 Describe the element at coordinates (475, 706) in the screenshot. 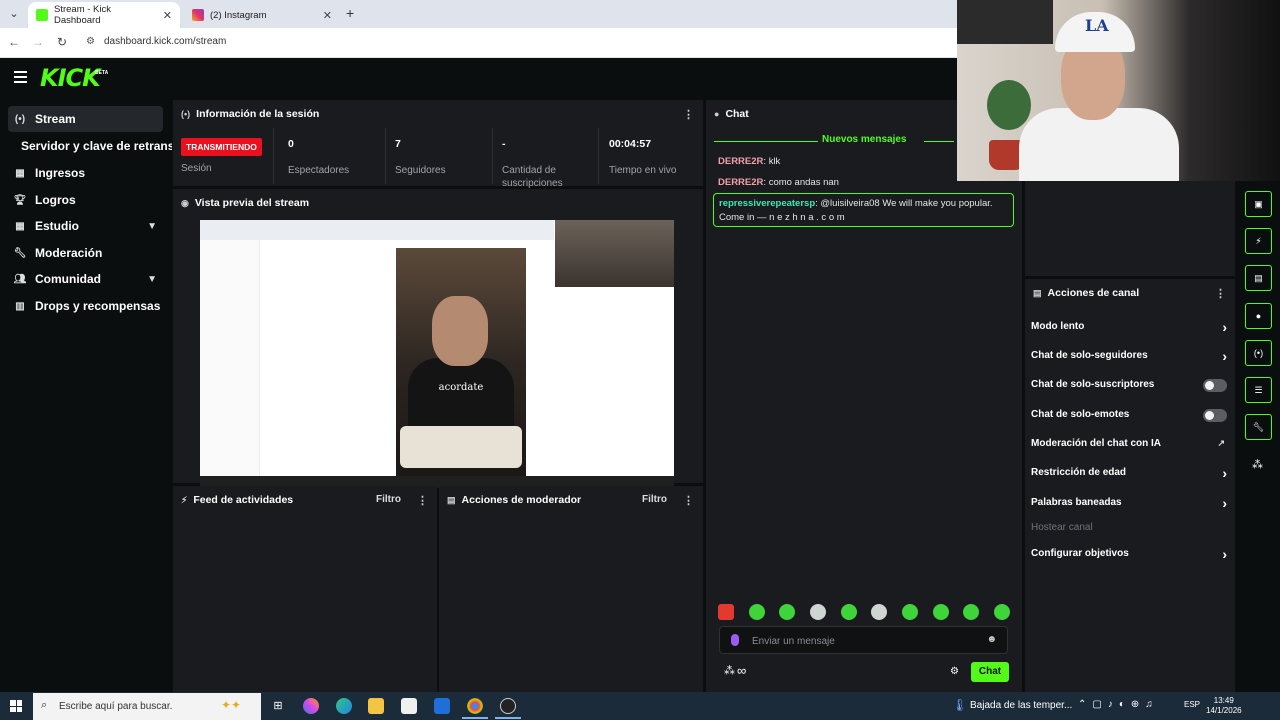

I see `chrome-icon` at that location.